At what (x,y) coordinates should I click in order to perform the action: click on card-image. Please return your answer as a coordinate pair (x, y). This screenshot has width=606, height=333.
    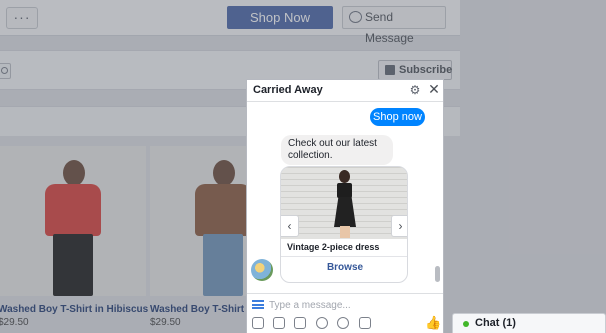
    Looking at the image, I should click on (344, 203).